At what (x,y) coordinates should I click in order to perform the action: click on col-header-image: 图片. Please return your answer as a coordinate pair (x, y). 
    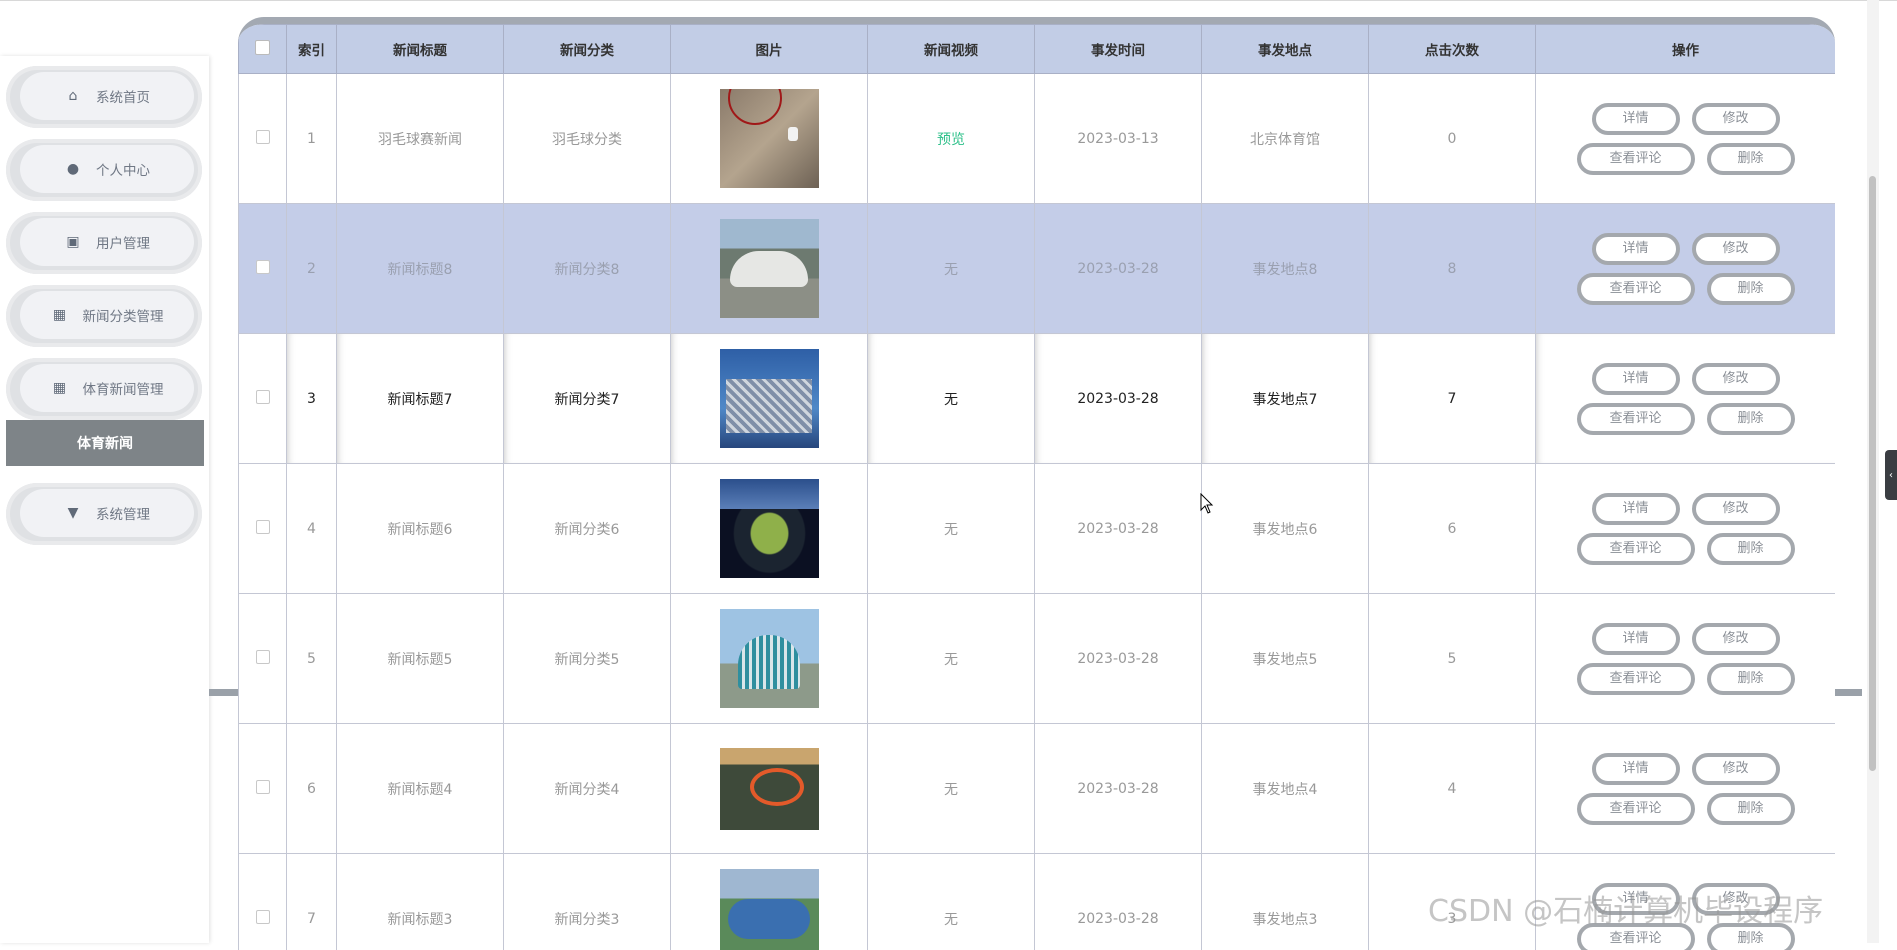
    Looking at the image, I should click on (769, 49).